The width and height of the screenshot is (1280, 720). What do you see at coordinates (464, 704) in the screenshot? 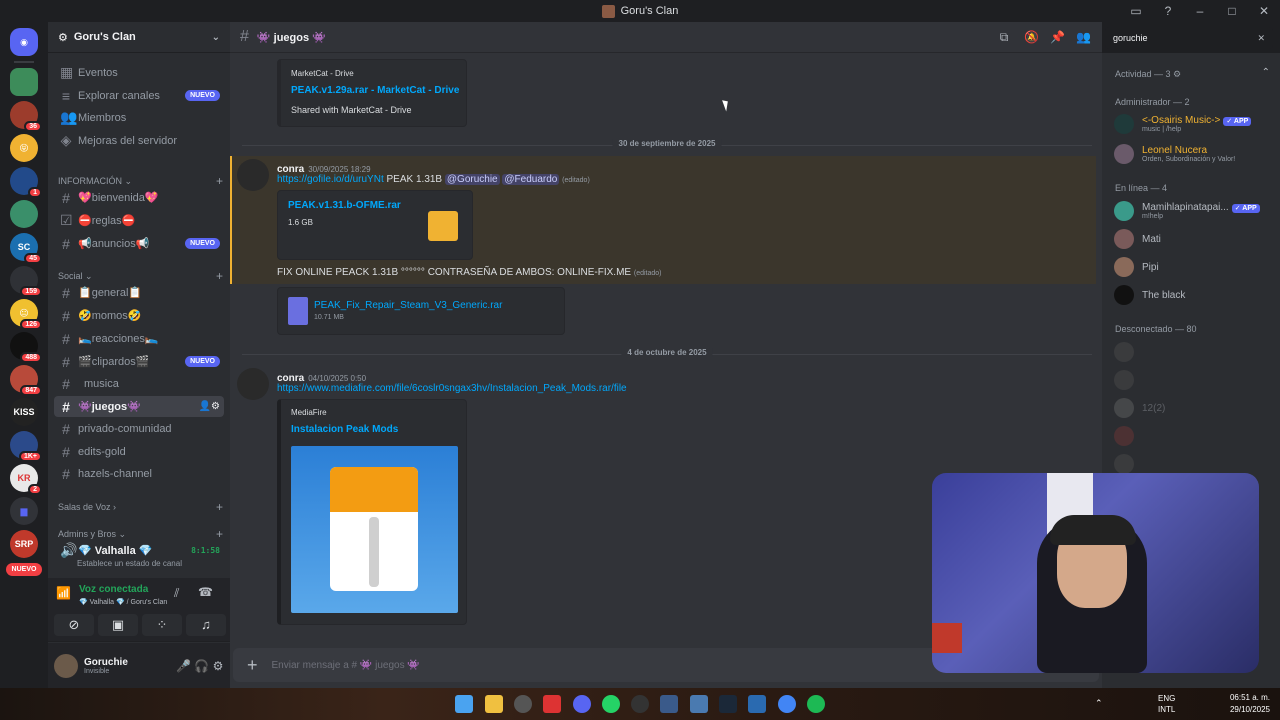
I see `windows-start-icon` at bounding box center [464, 704].